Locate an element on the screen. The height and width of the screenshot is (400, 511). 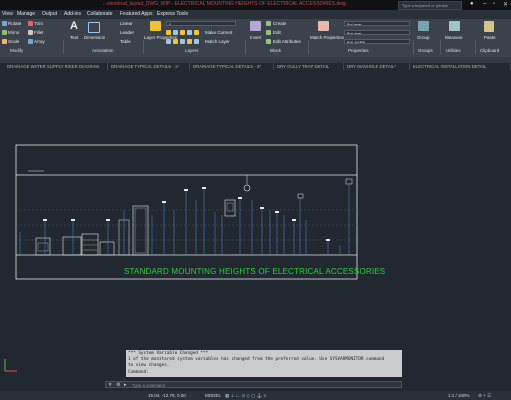
panel-label-block: Block is located at coordinates (275, 50).